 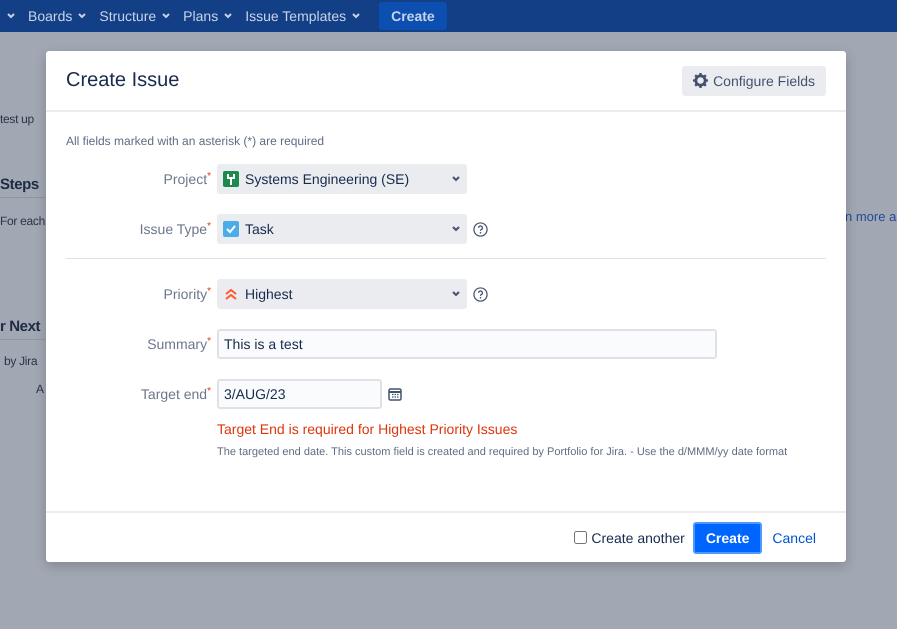 I want to click on double-chevron-up-icon, so click(x=231, y=294).